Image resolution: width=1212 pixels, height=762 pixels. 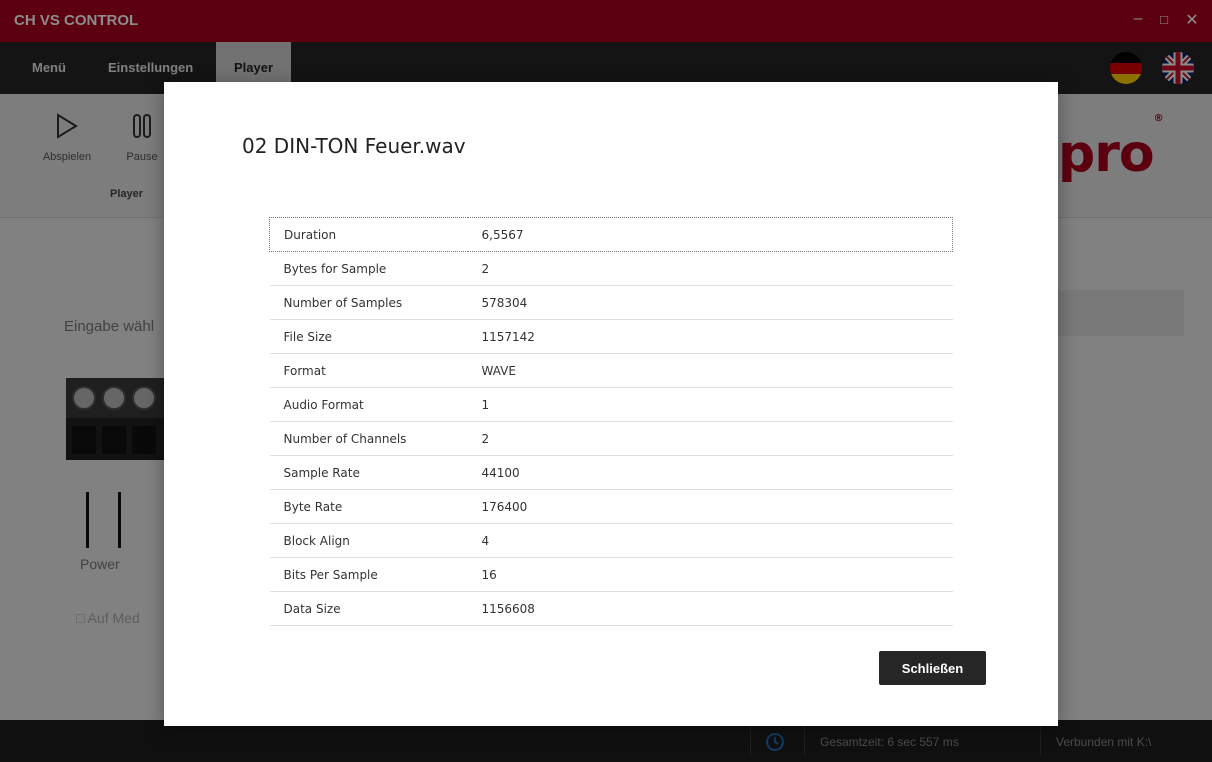 I want to click on table-row: Byte Rate 176400, so click(x=611, y=506).